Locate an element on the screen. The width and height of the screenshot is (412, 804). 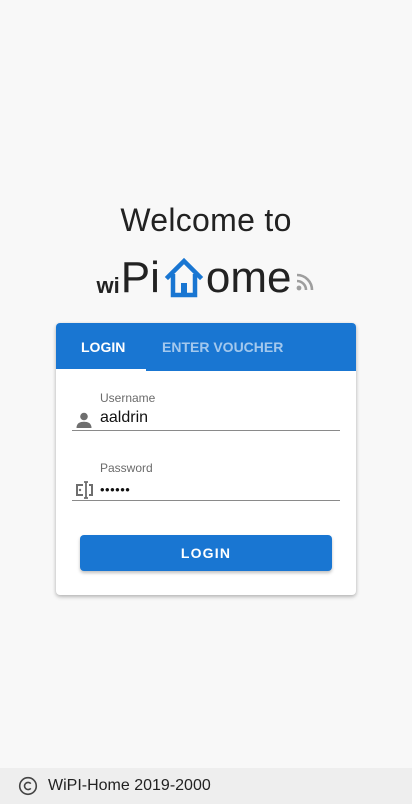
tab-bar: LOGIN ENTER VOUCHER is located at coordinates (206, 347).